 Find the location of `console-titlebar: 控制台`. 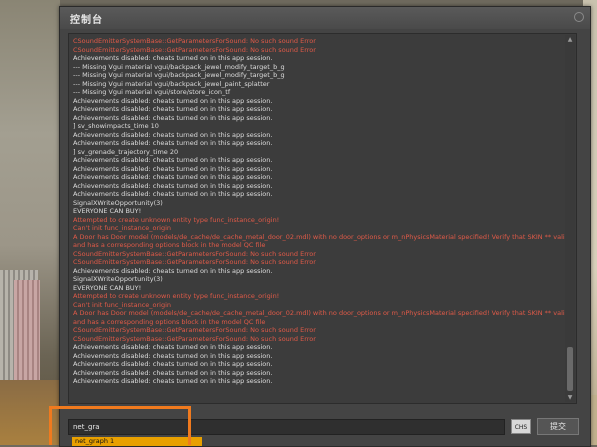

console-titlebar: 控制台 is located at coordinates (325, 18).